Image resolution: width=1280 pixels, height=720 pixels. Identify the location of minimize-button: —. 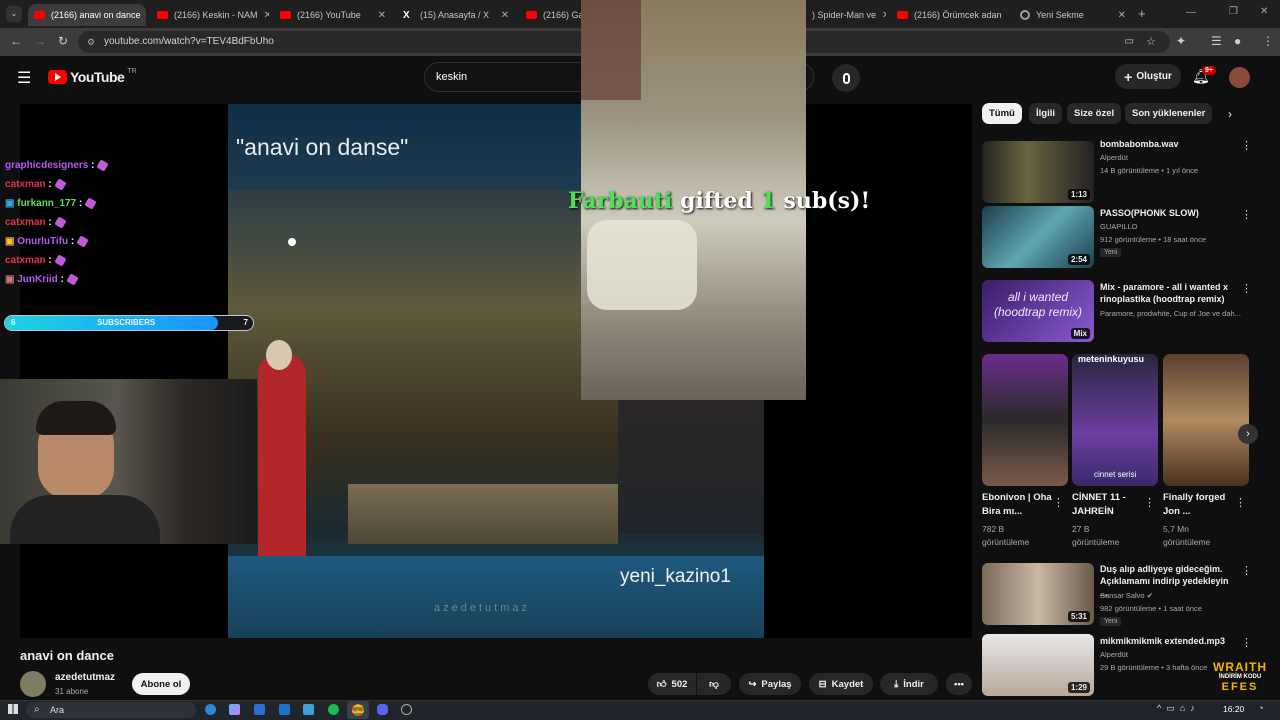
(1191, 12).